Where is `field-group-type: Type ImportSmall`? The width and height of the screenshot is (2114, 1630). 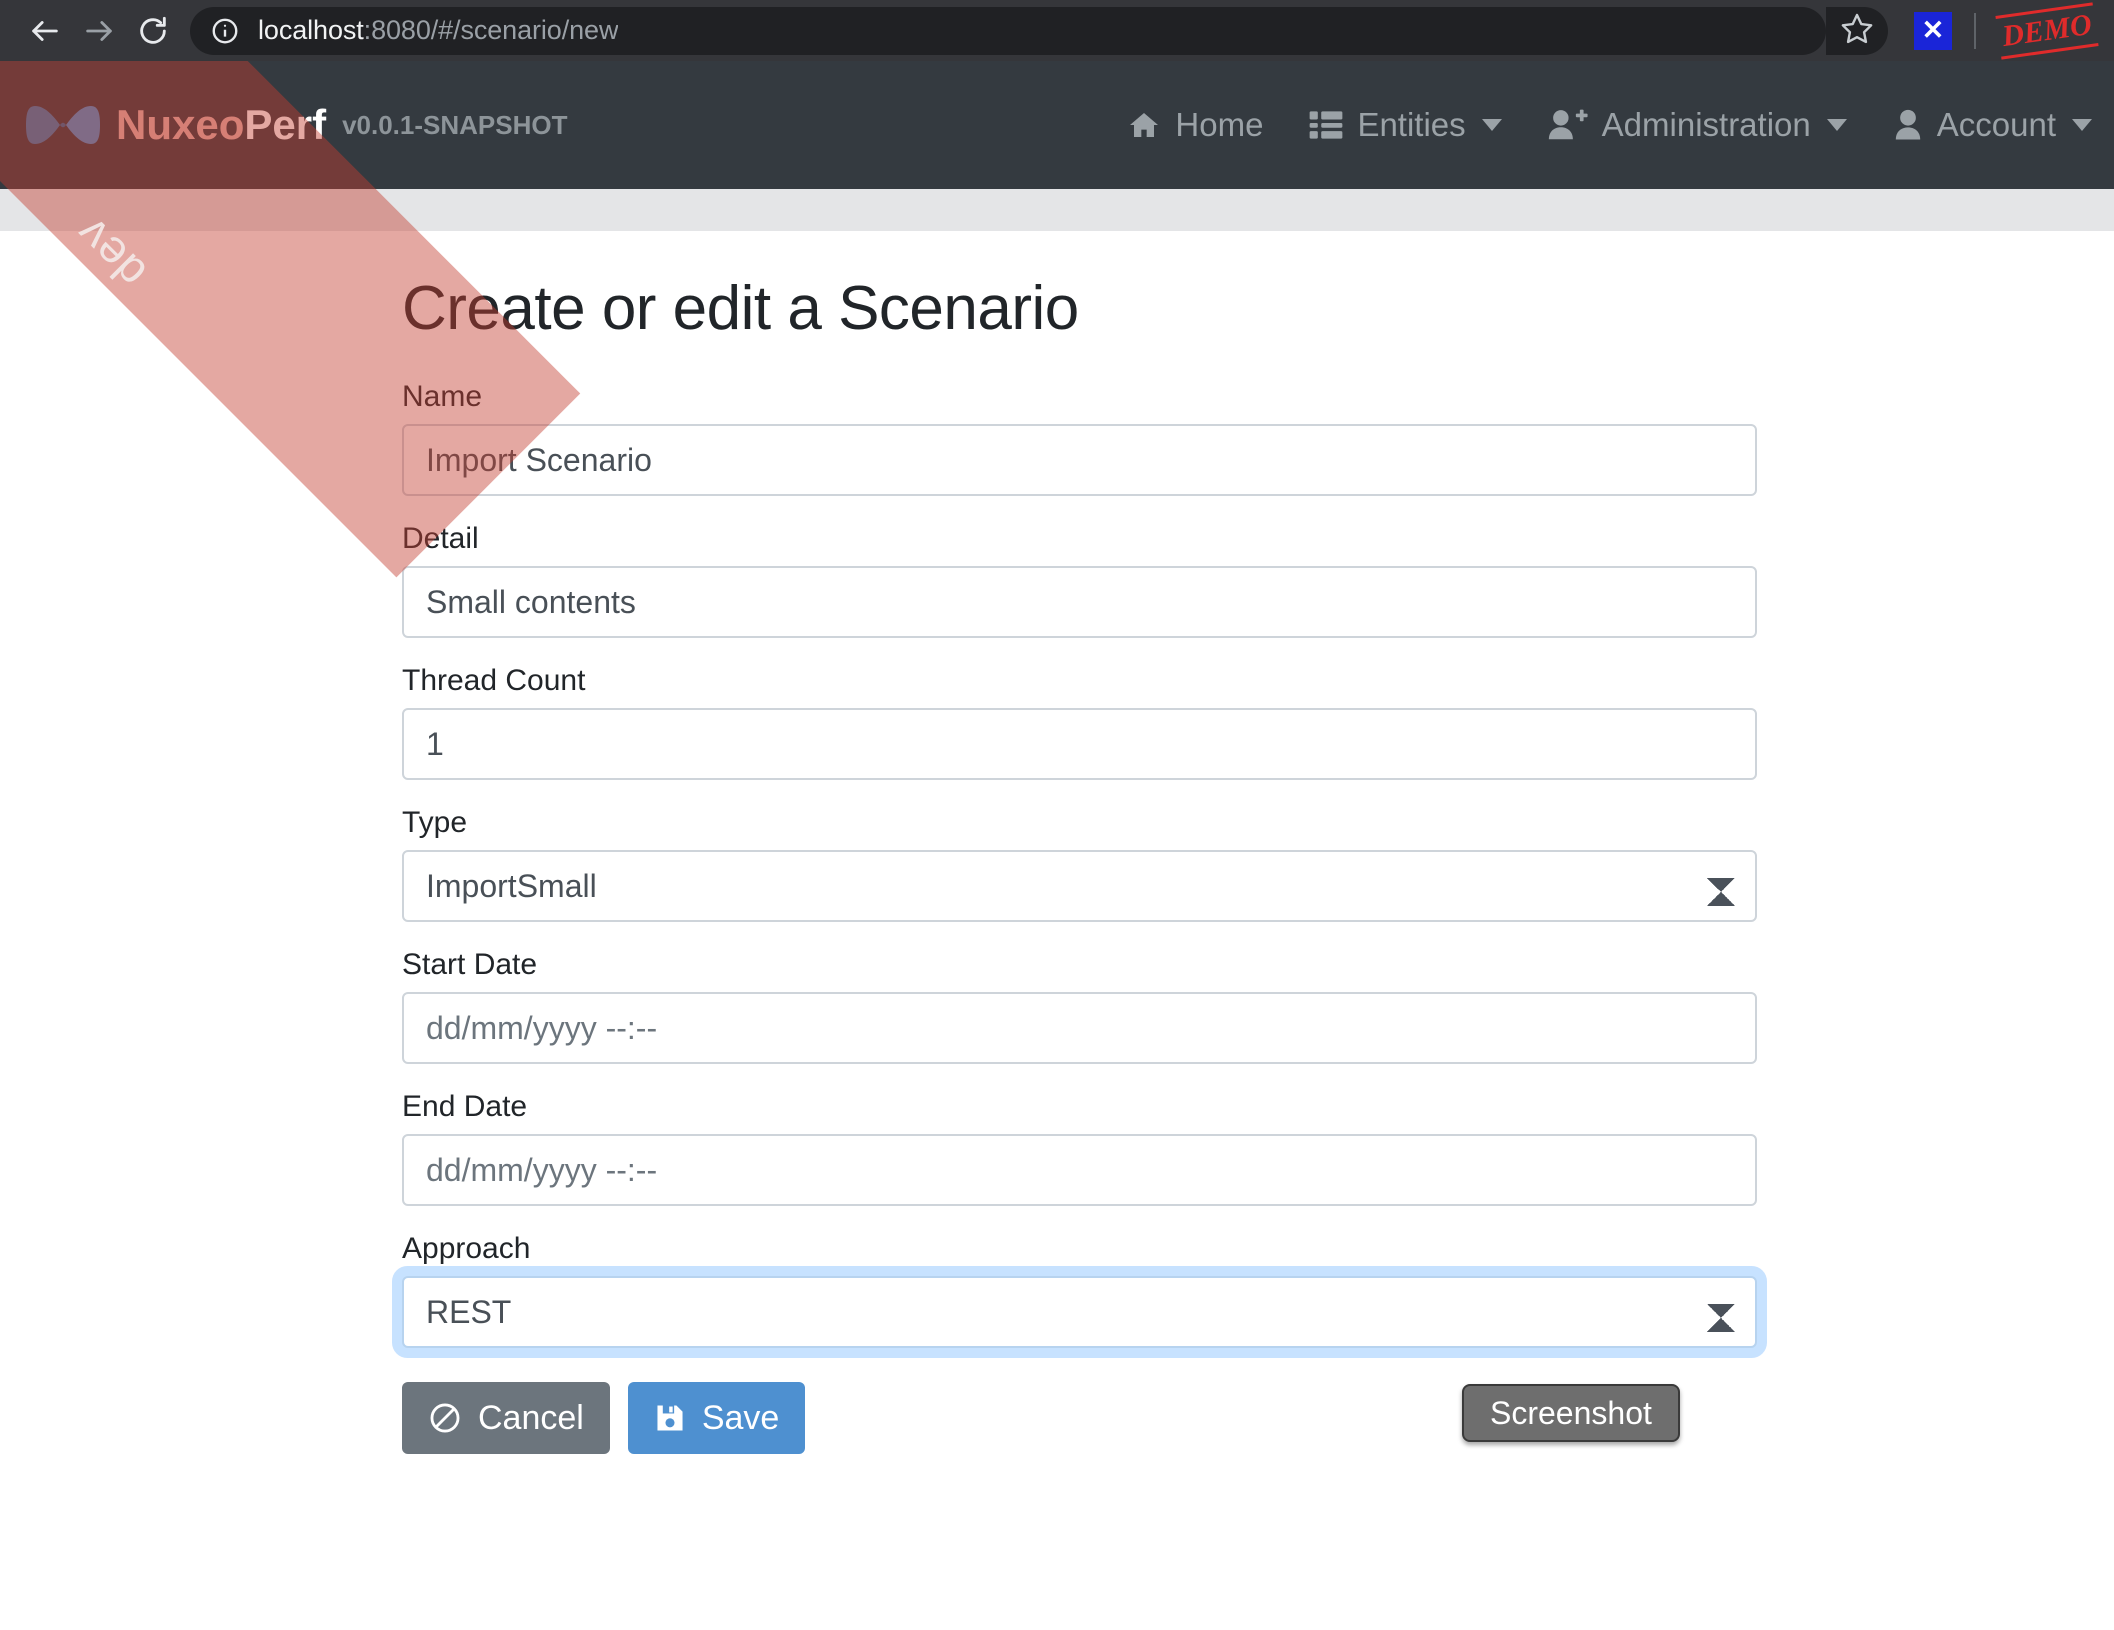
field-group-type: Type ImportSmall is located at coordinates (1079, 864).